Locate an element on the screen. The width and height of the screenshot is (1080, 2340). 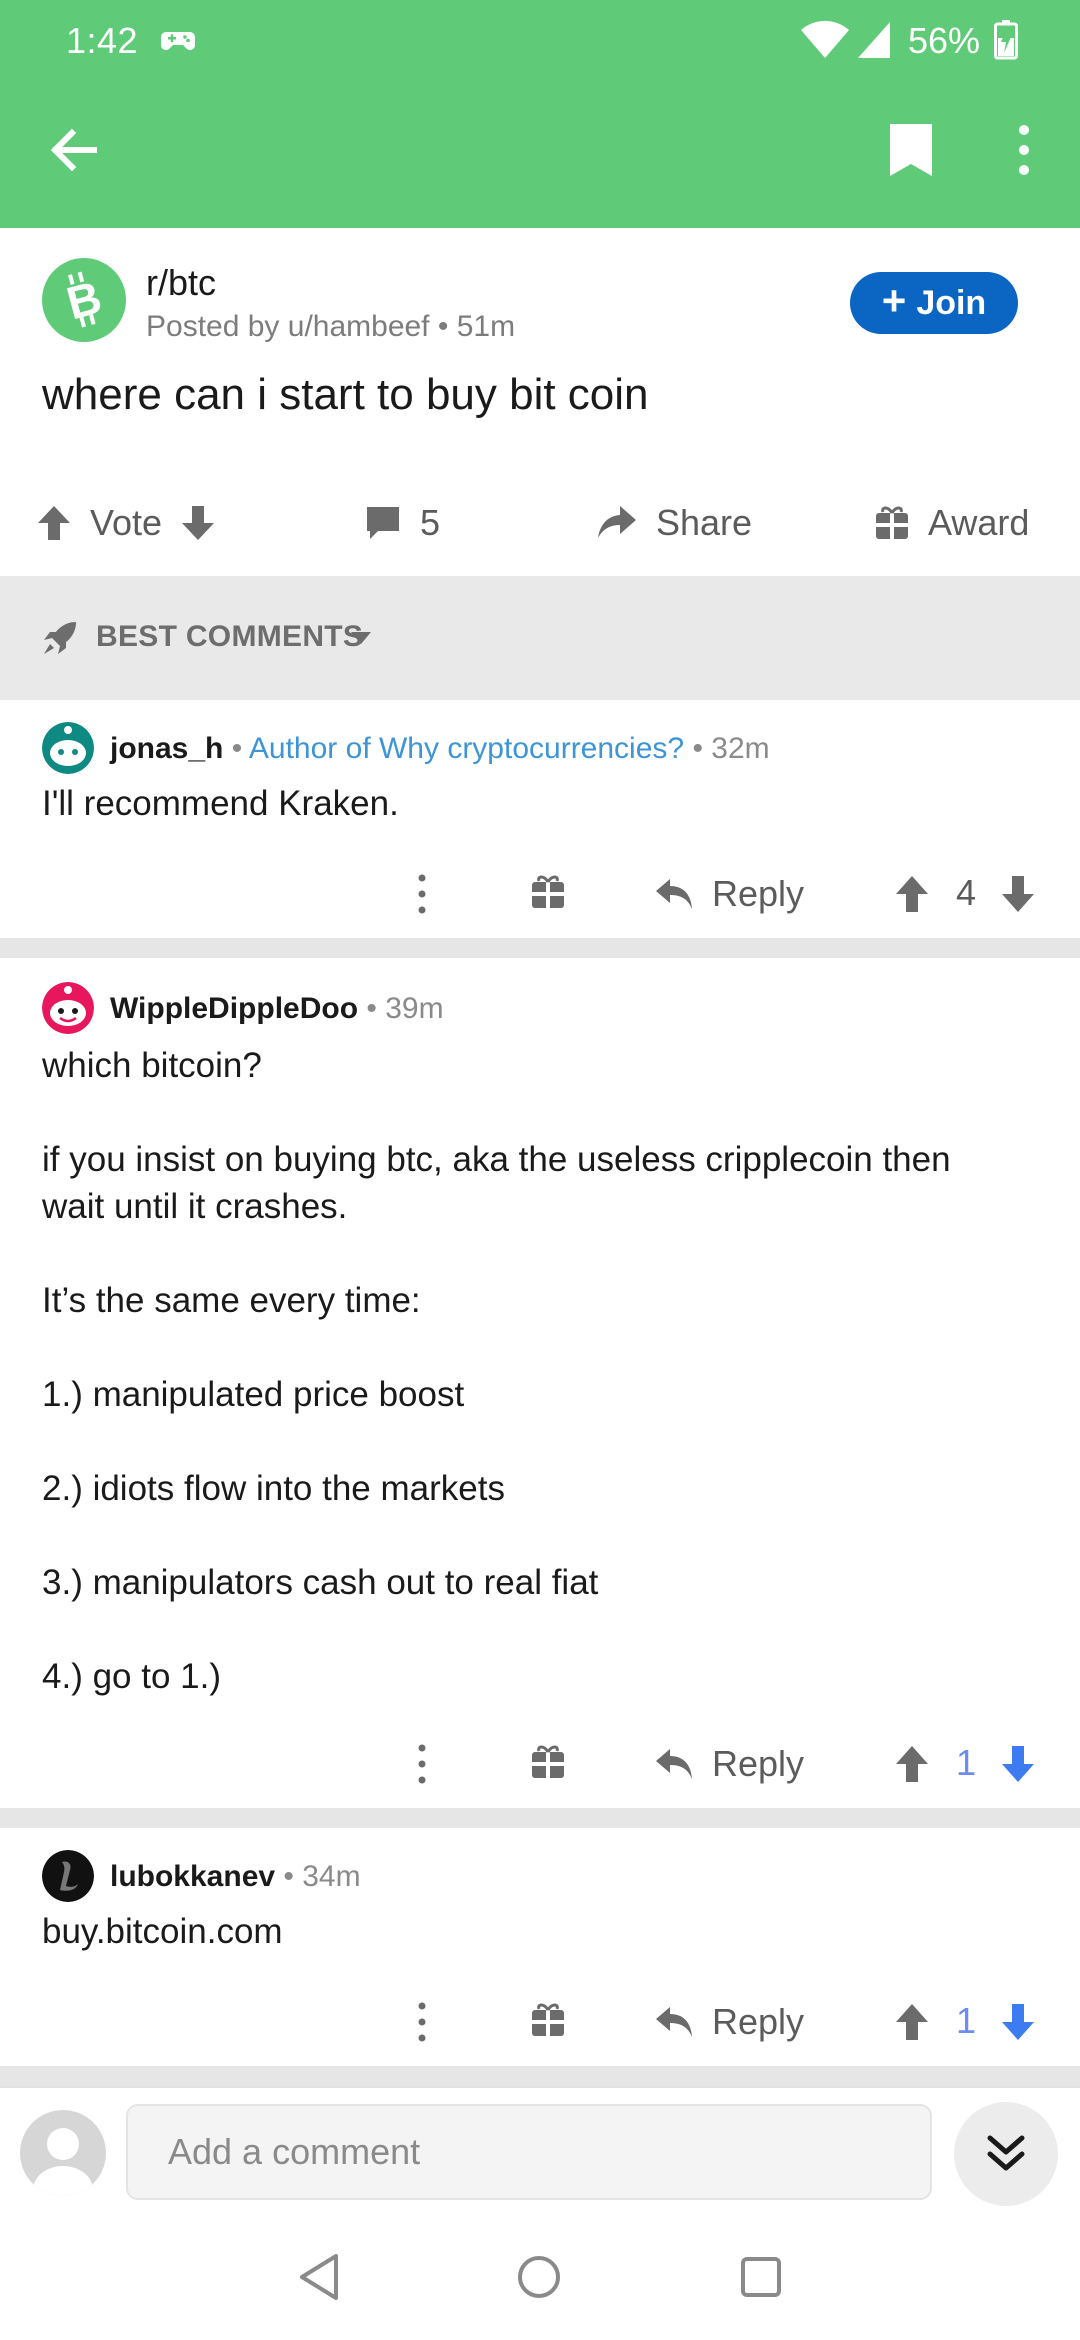
game-controller-icon is located at coordinates (178, 41).